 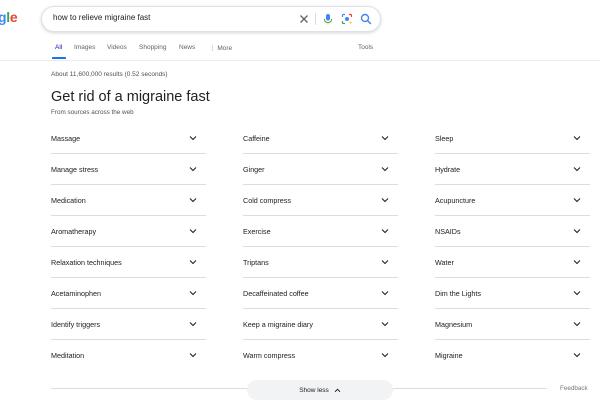 What do you see at coordinates (512, 355) in the screenshot?
I see `list-item: Migraine` at bounding box center [512, 355].